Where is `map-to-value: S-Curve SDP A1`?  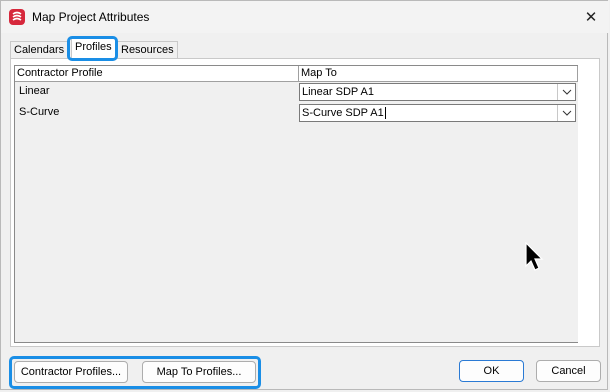
map-to-value: S-Curve SDP A1 is located at coordinates (343, 113).